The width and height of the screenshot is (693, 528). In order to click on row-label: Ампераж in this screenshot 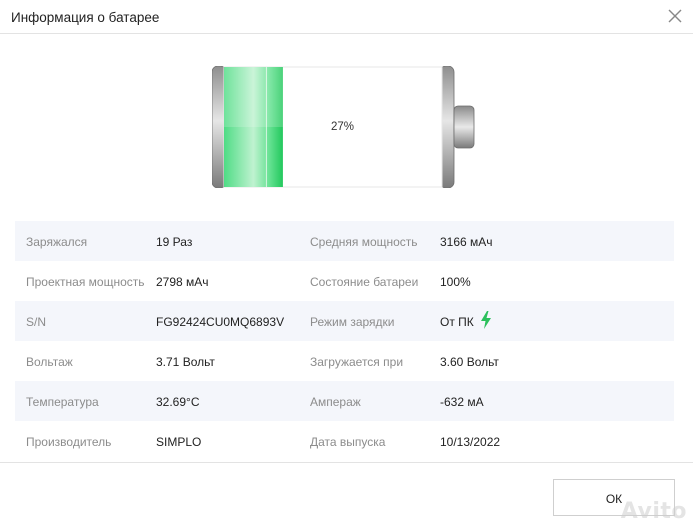, I will do `click(335, 402)`.